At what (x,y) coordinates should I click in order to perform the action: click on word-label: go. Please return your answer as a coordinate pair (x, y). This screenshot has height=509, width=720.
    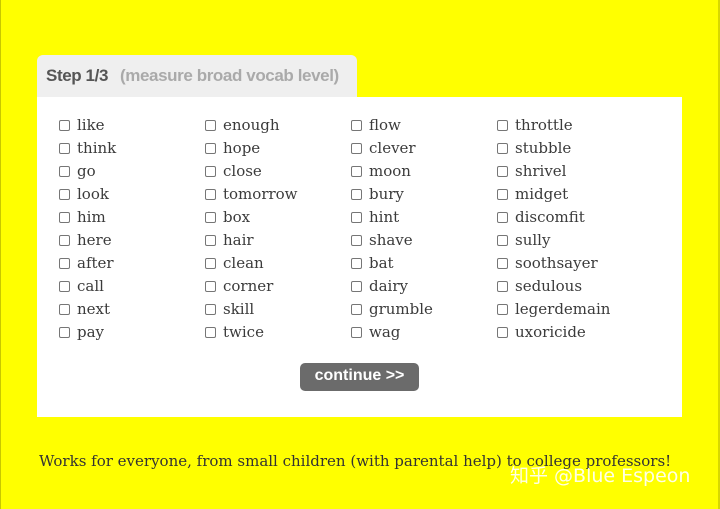
    Looking at the image, I should click on (86, 171).